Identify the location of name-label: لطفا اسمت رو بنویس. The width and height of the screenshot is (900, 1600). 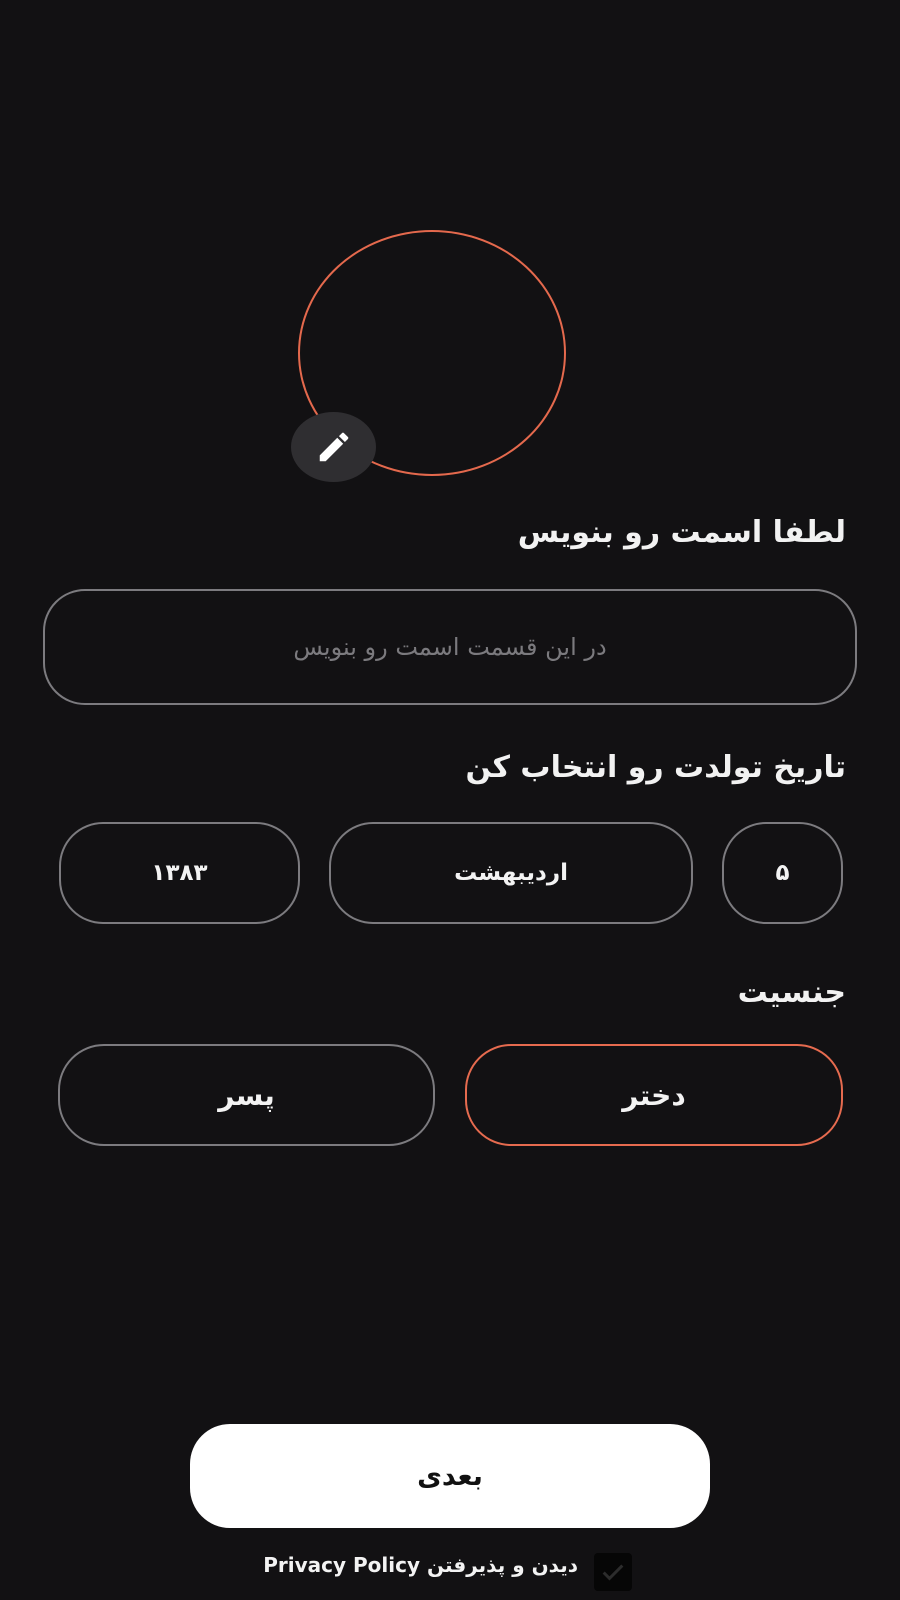
(681, 532).